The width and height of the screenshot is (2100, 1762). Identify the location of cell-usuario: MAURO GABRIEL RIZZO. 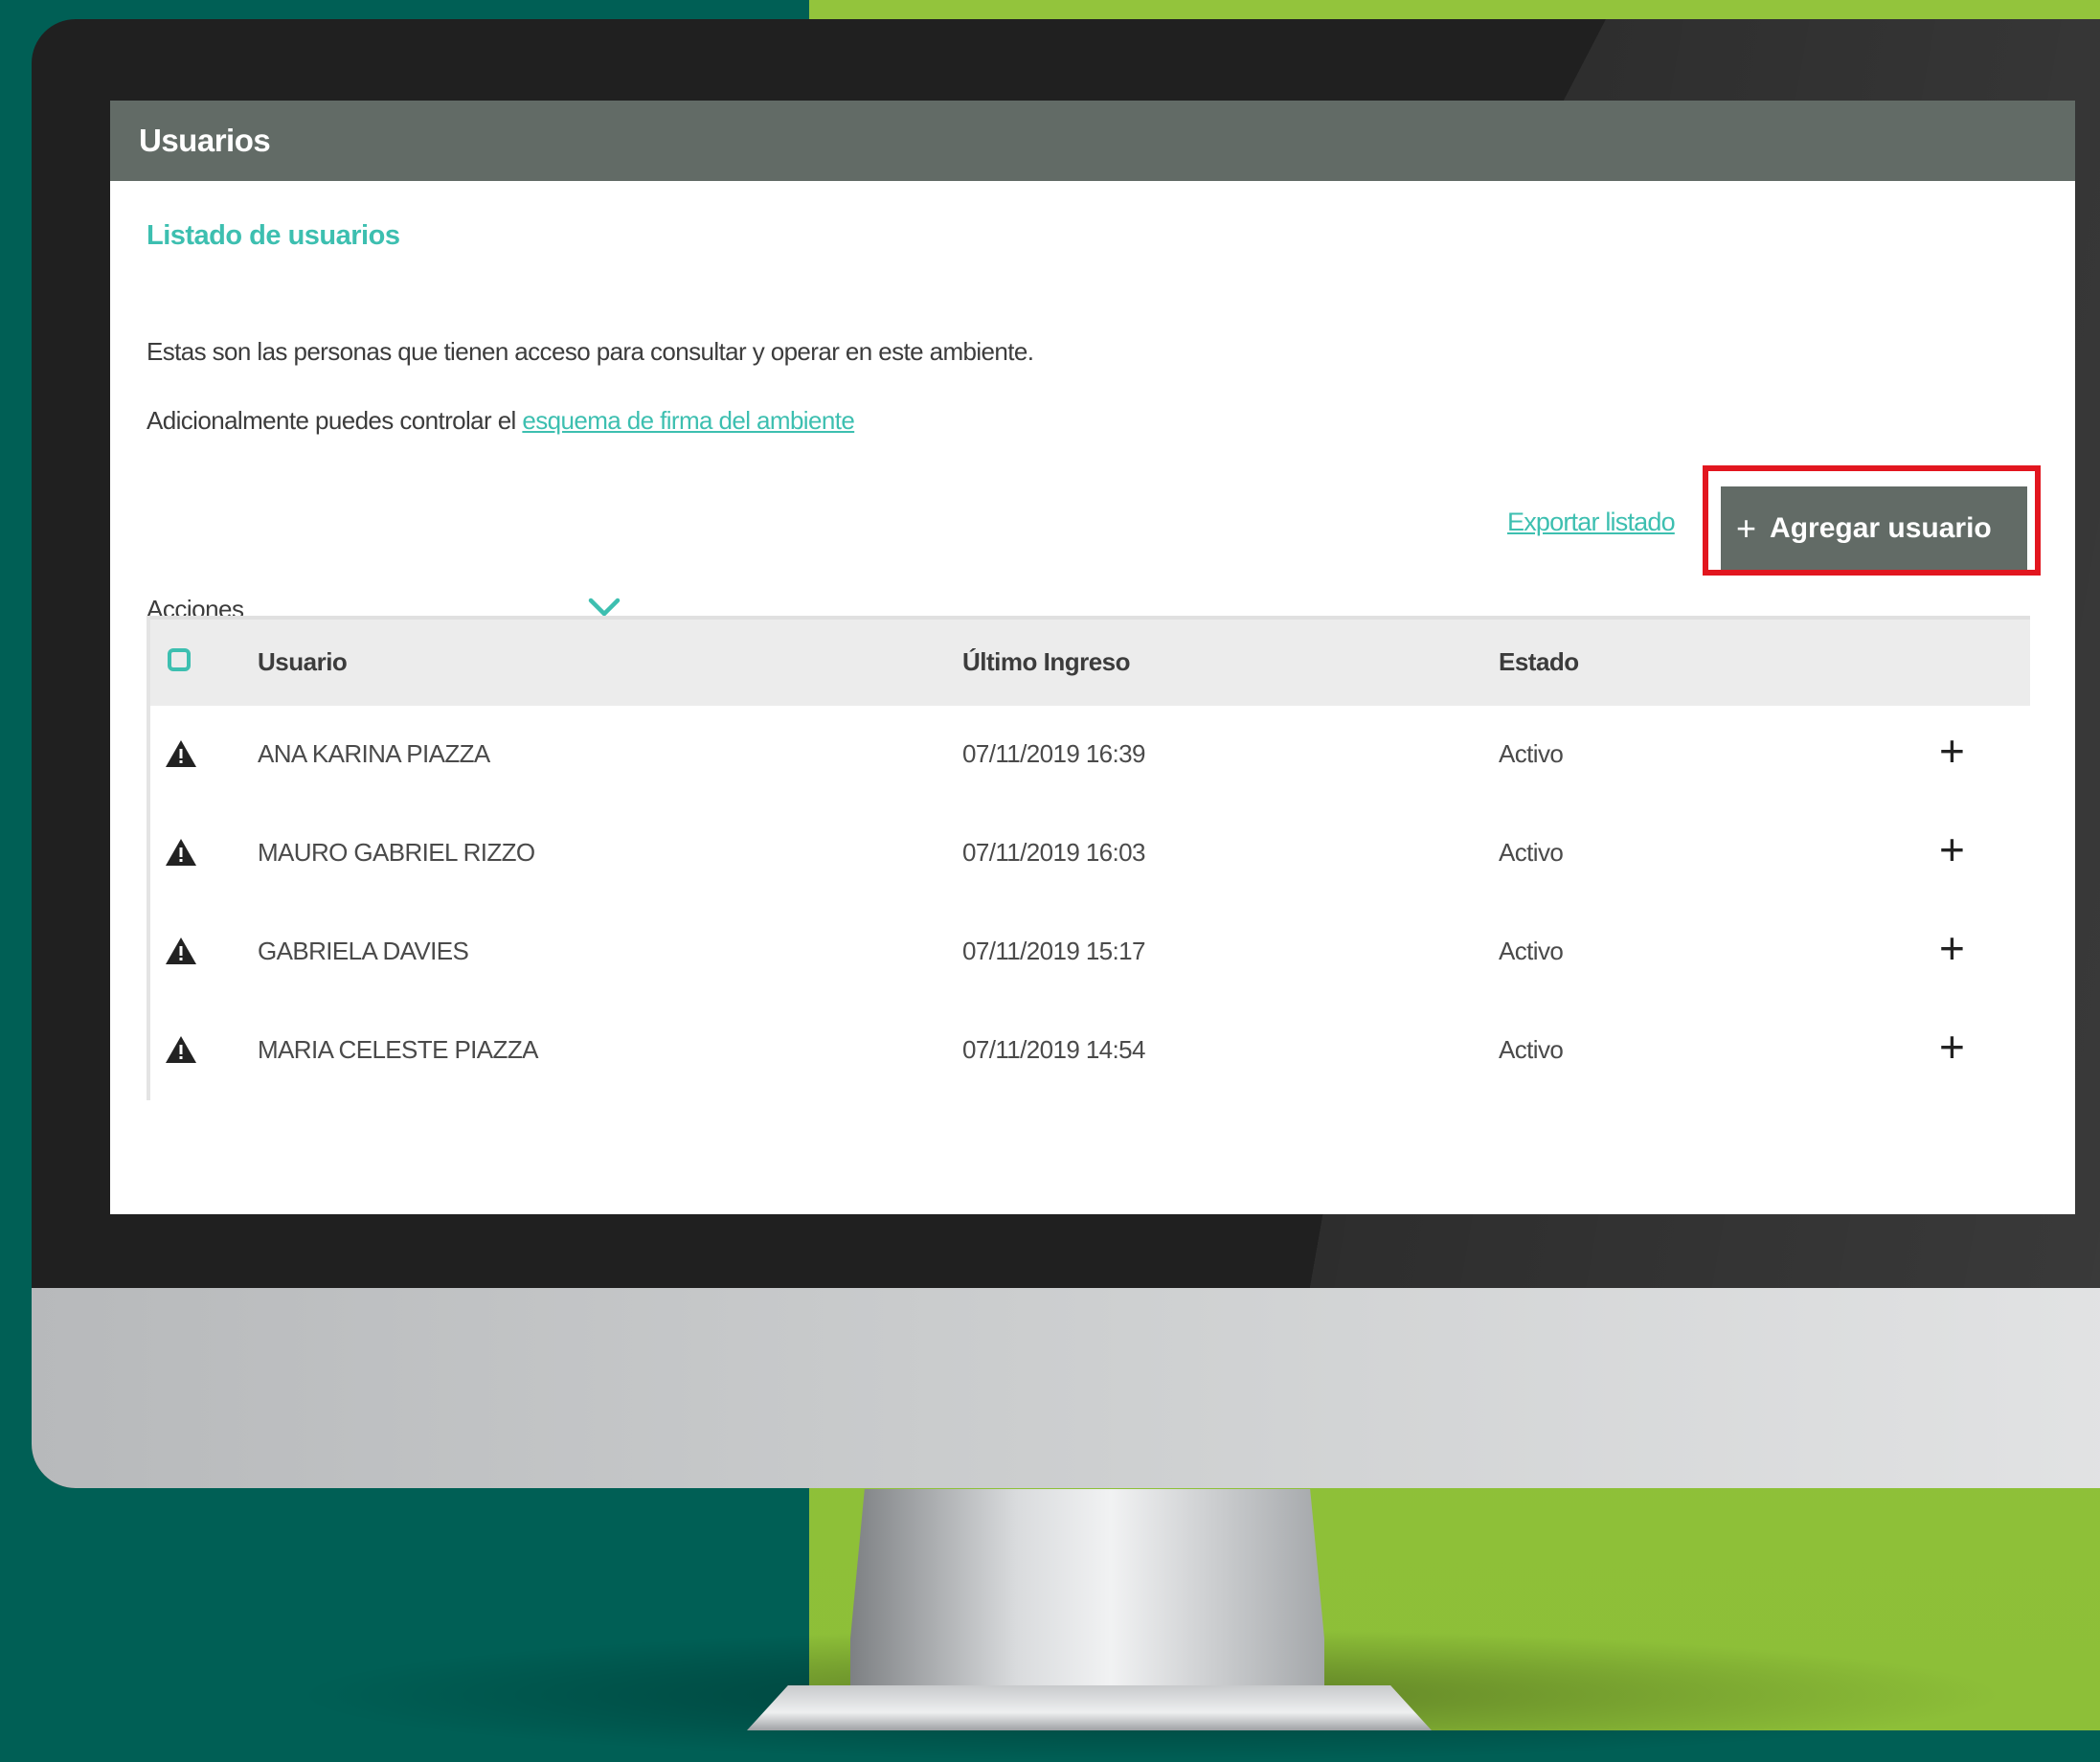
(396, 852).